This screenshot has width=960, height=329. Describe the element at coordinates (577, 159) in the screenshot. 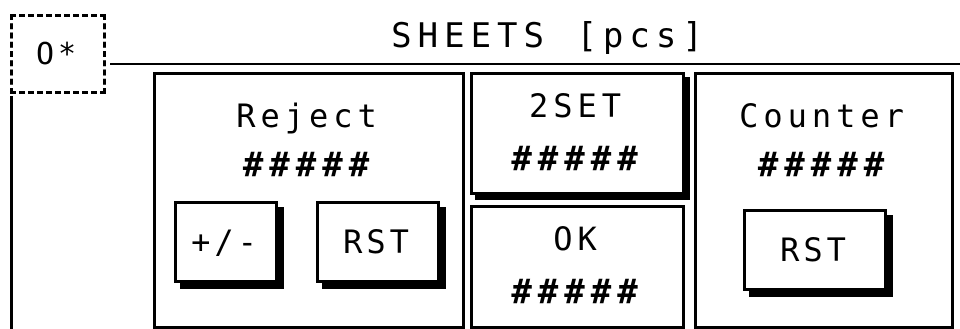

I see `set-value: #####` at that location.